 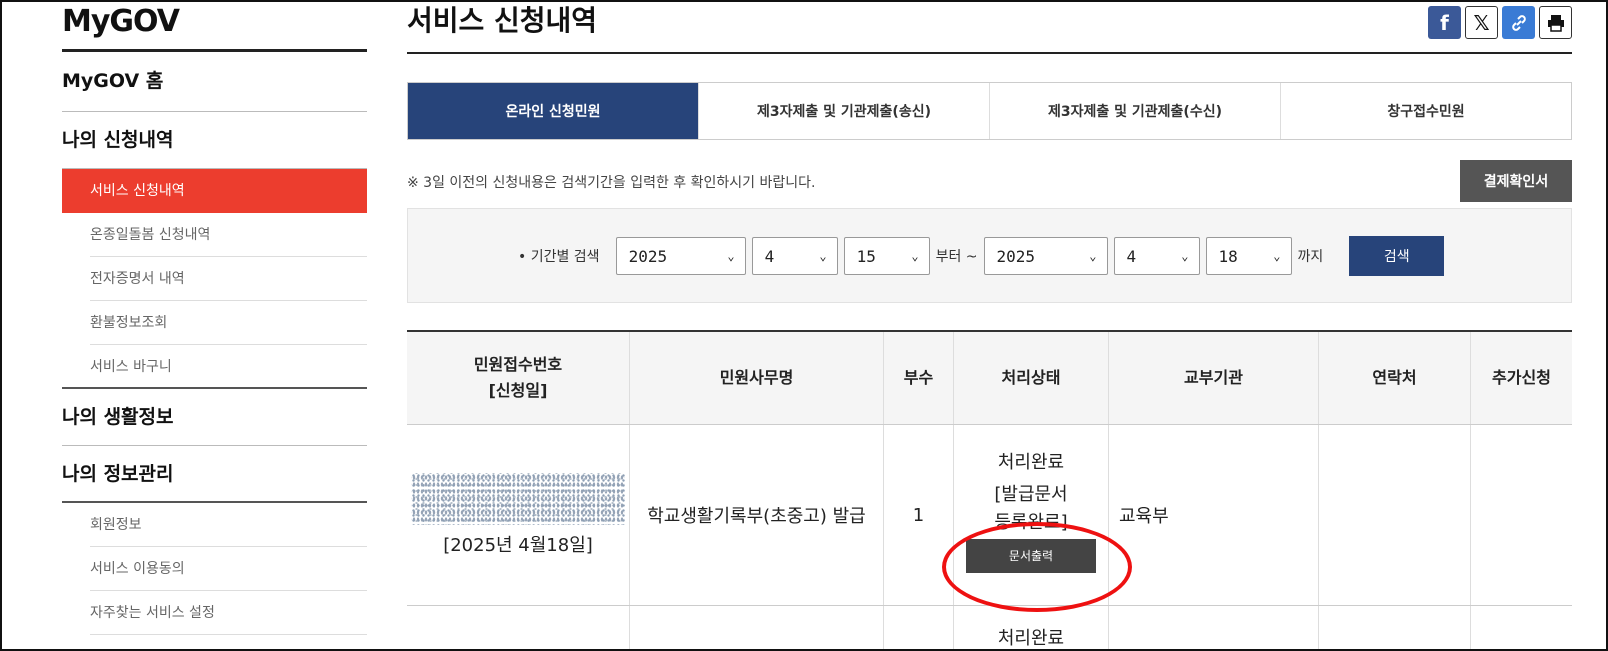 I want to click on from-month-value: 4, so click(x=769, y=256).